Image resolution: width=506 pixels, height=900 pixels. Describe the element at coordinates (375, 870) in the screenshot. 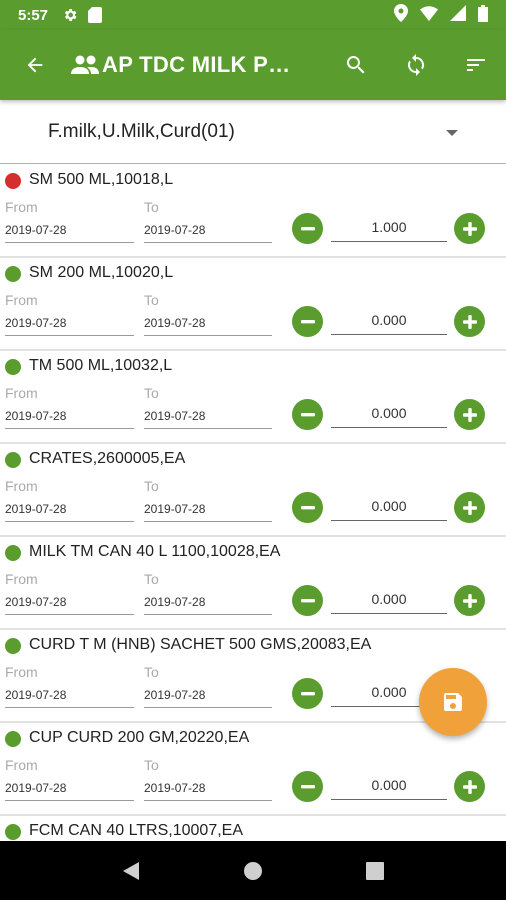

I see `nav-recents-button` at that location.